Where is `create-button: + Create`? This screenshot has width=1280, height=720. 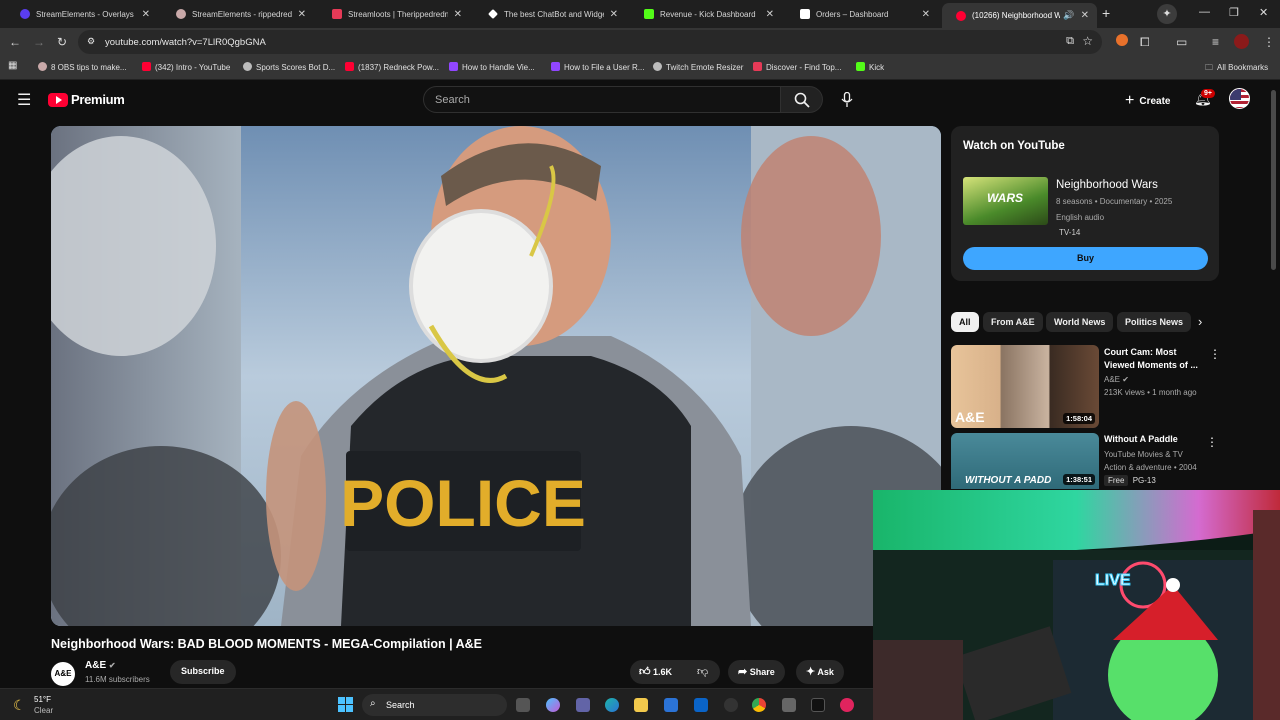
create-button: + Create is located at coordinates (1147, 101).